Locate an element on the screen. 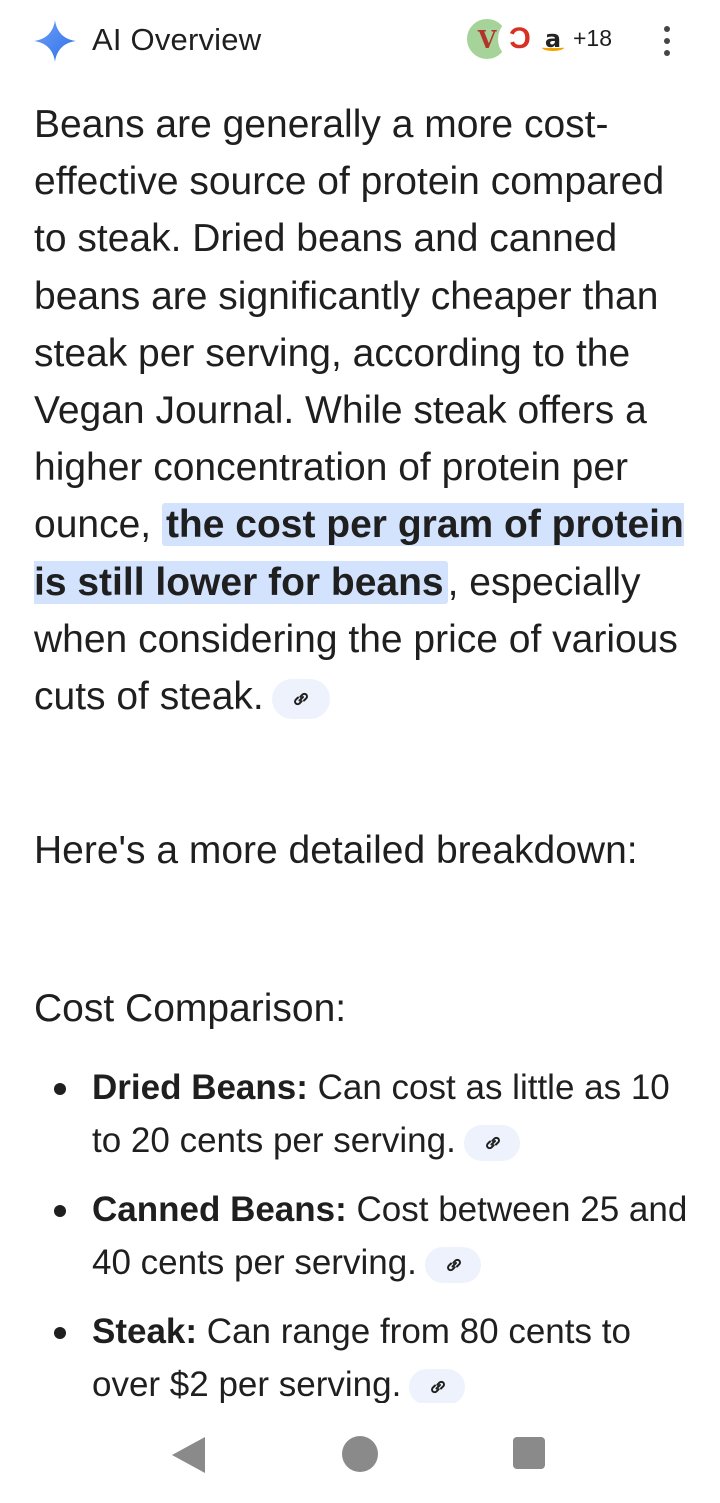 This screenshot has width=720, height=1503. system-navigation-bar is located at coordinates (360, 1453).